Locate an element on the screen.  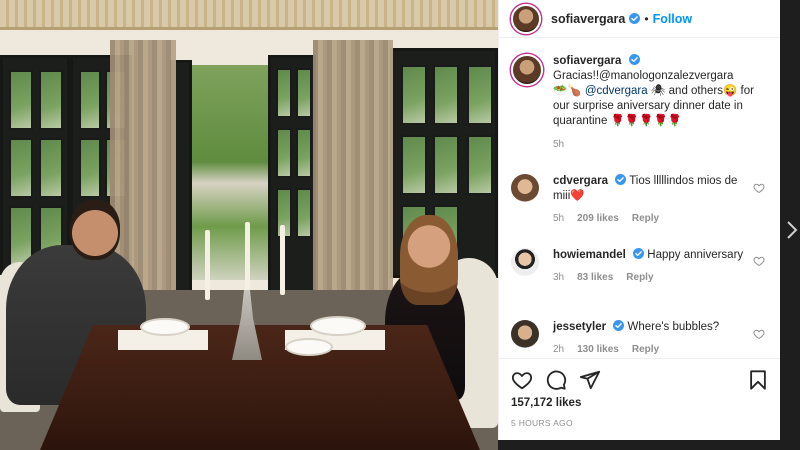
comment-username: cdvergara is located at coordinates (580, 181).